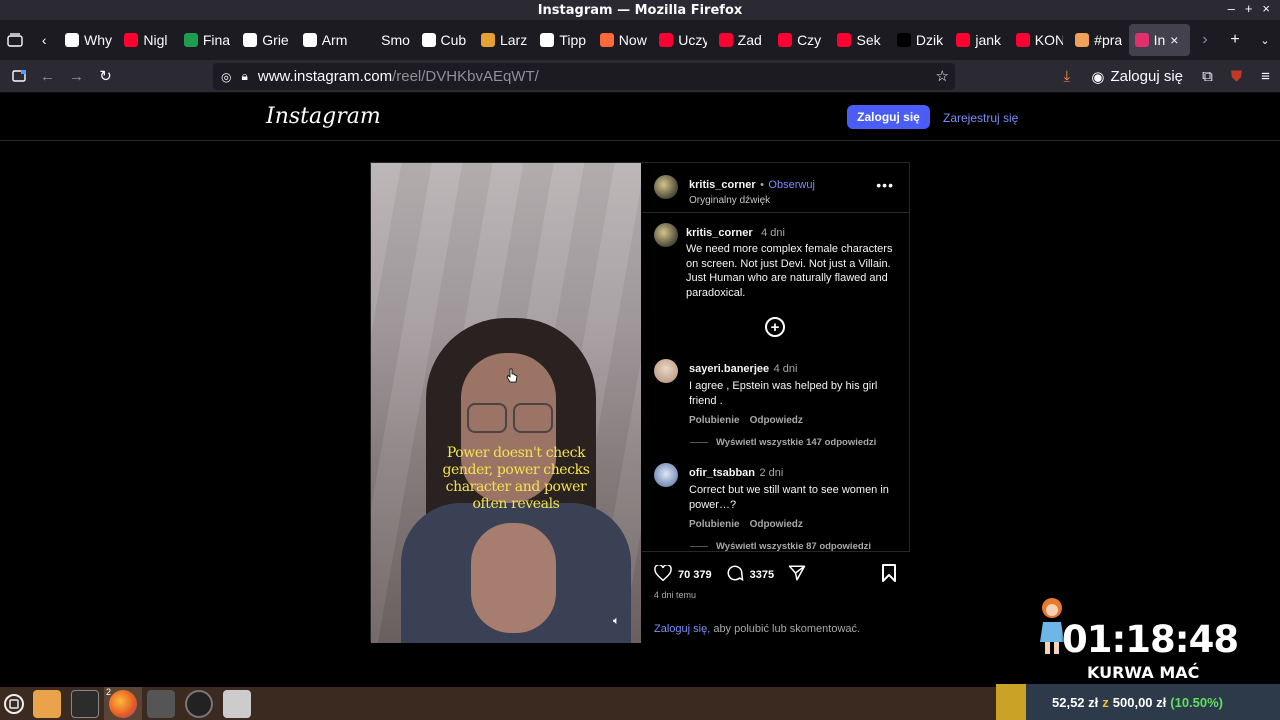  Describe the element at coordinates (868, 40) in the screenshot. I see `tab-label: Sek` at that location.